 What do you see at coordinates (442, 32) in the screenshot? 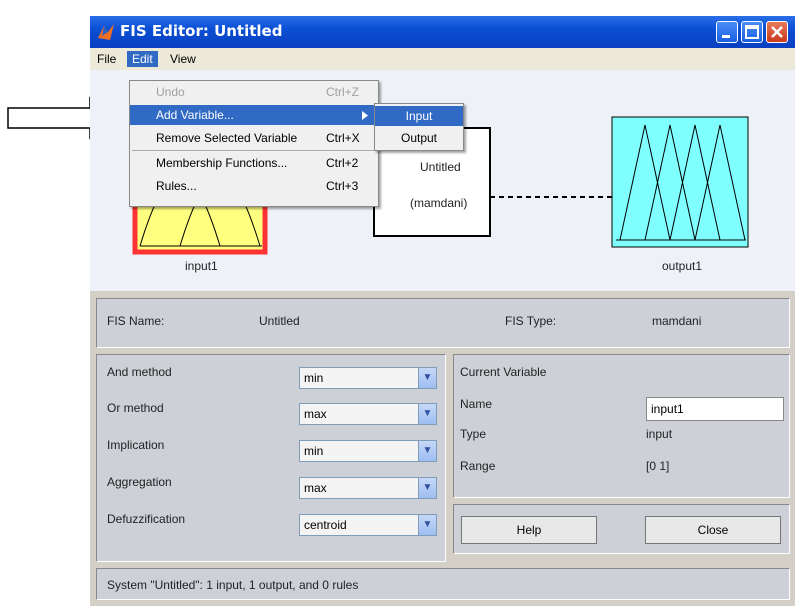
I see `title-bar: FIS Editor: Untitled` at bounding box center [442, 32].